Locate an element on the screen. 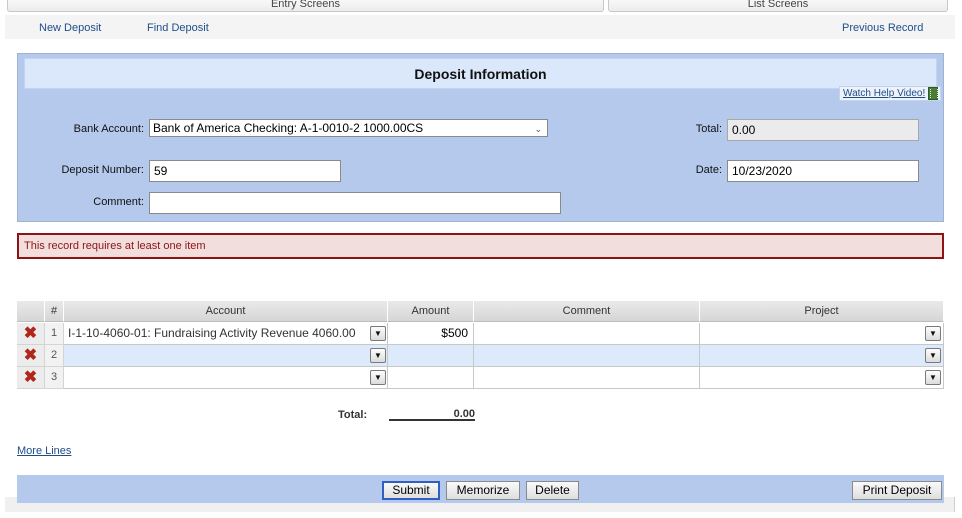 This screenshot has height=518, width=962. grid-header-comment: Comment is located at coordinates (587, 311).